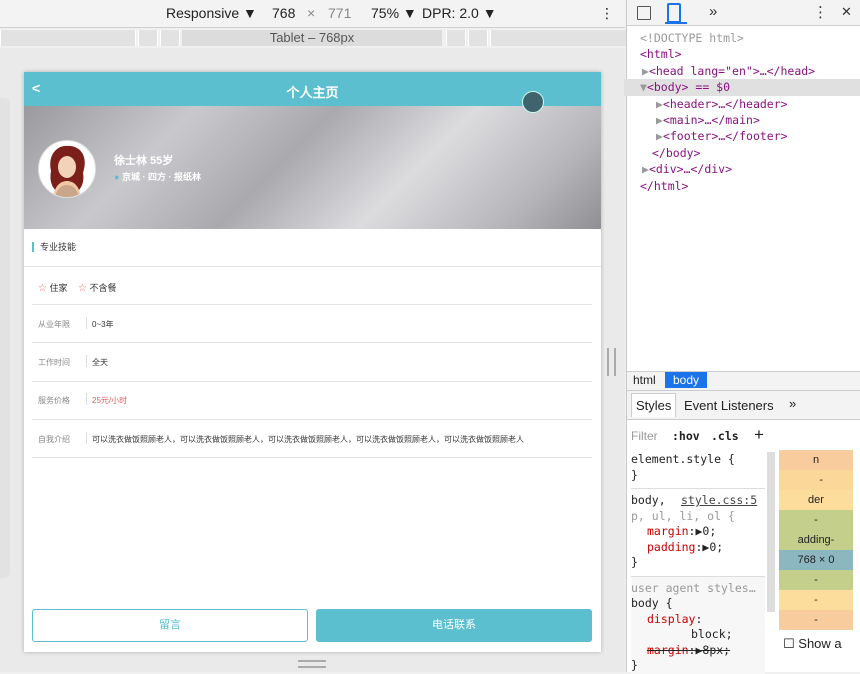  What do you see at coordinates (283, 13) in the screenshot?
I see `viewport-width-input: 768` at bounding box center [283, 13].